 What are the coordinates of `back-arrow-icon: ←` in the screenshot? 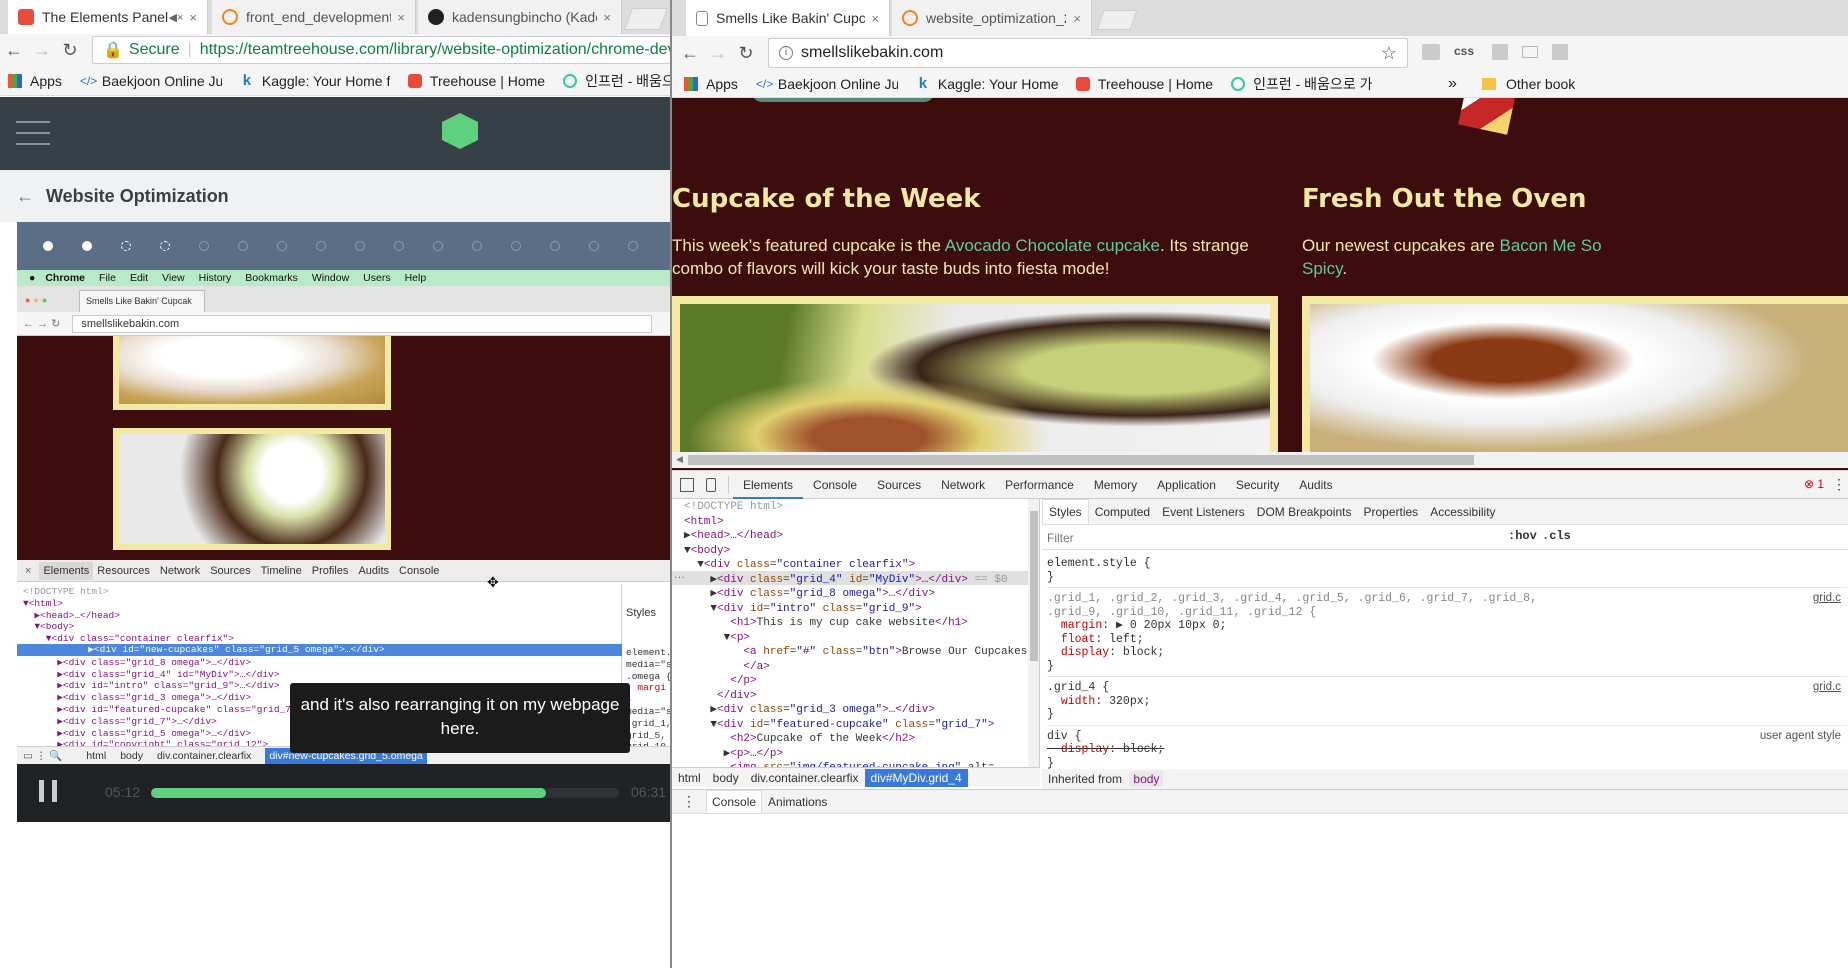 It's located at (25, 196).